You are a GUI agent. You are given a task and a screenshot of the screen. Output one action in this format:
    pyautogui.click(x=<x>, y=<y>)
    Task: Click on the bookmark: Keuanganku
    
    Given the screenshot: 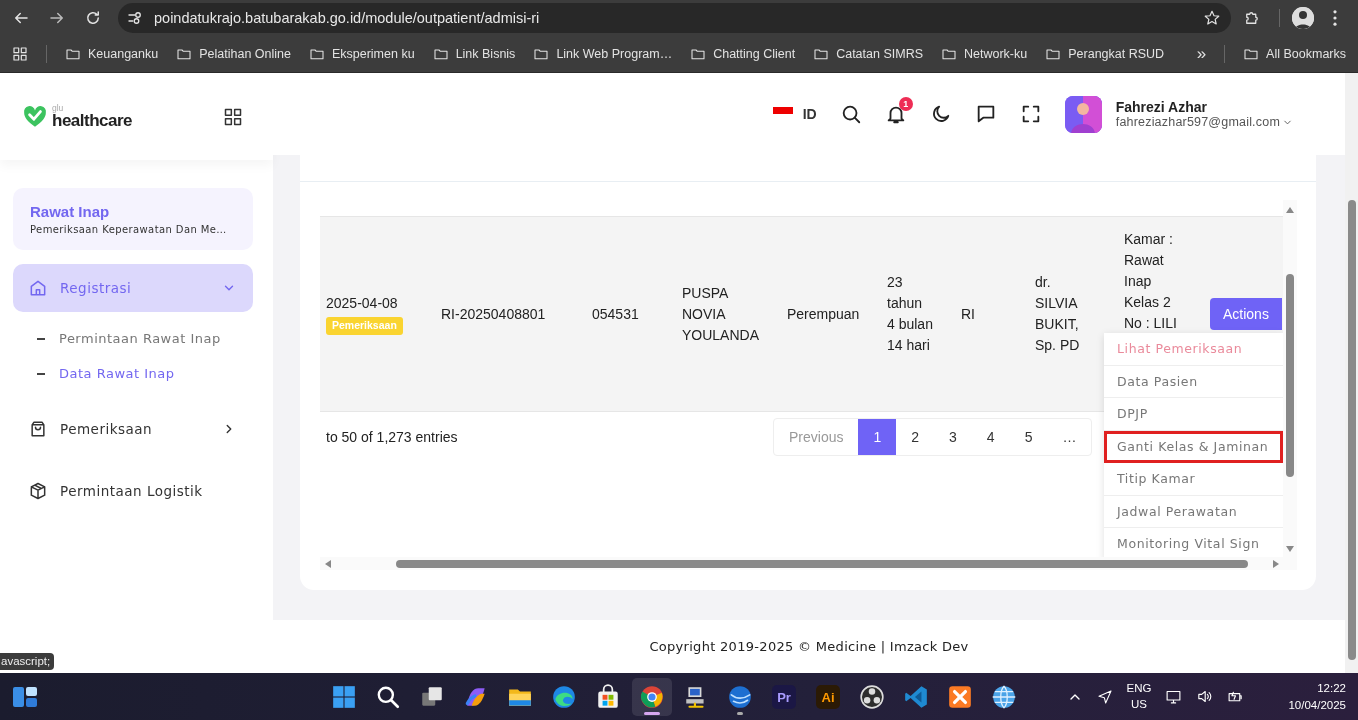 What is the action you would take?
    pyautogui.click(x=112, y=53)
    